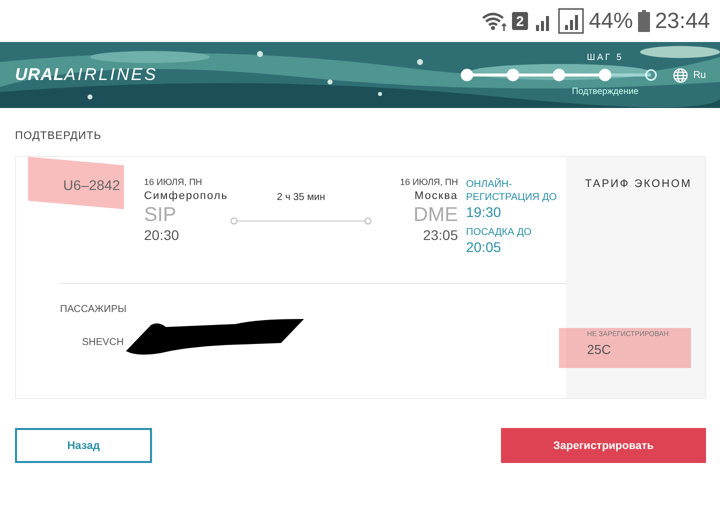  I want to click on flight-duration: 2 ч 35 мин, so click(301, 197).